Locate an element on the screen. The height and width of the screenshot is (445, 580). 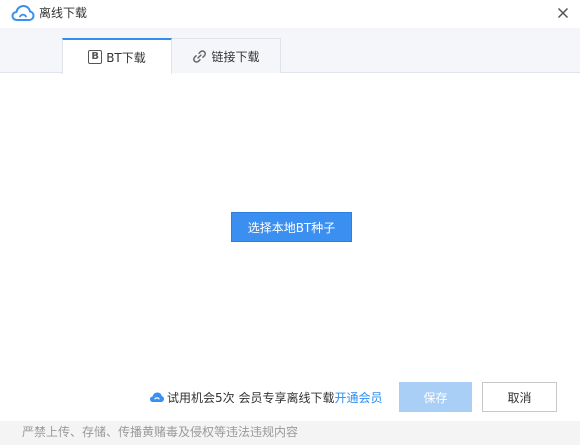
open-membership-link: 开通会员 is located at coordinates (358, 397).